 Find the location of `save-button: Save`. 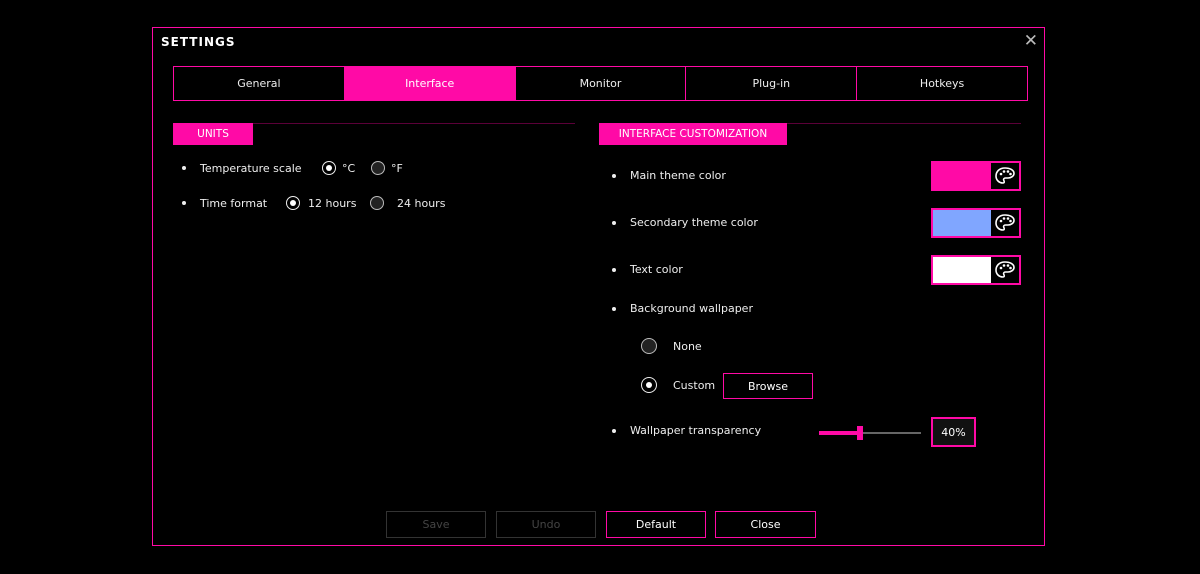

save-button: Save is located at coordinates (436, 524).